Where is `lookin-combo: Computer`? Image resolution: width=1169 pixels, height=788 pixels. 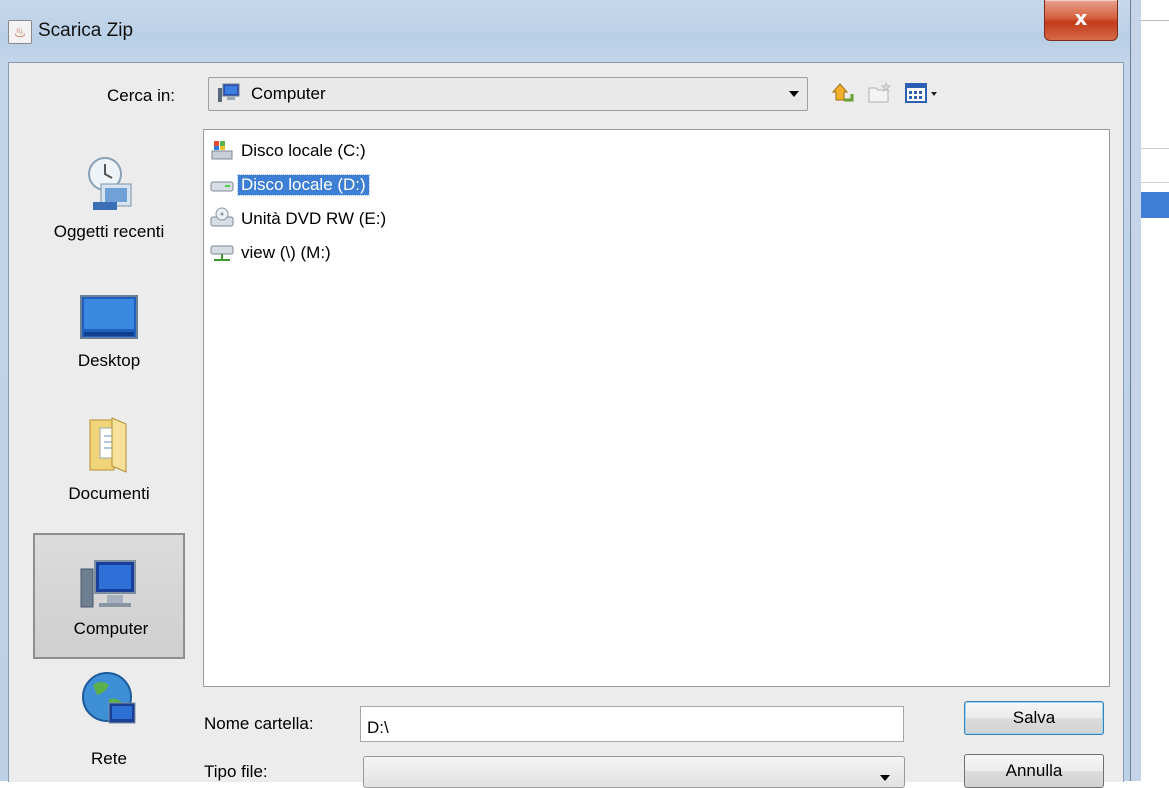
lookin-combo: Computer is located at coordinates (508, 94).